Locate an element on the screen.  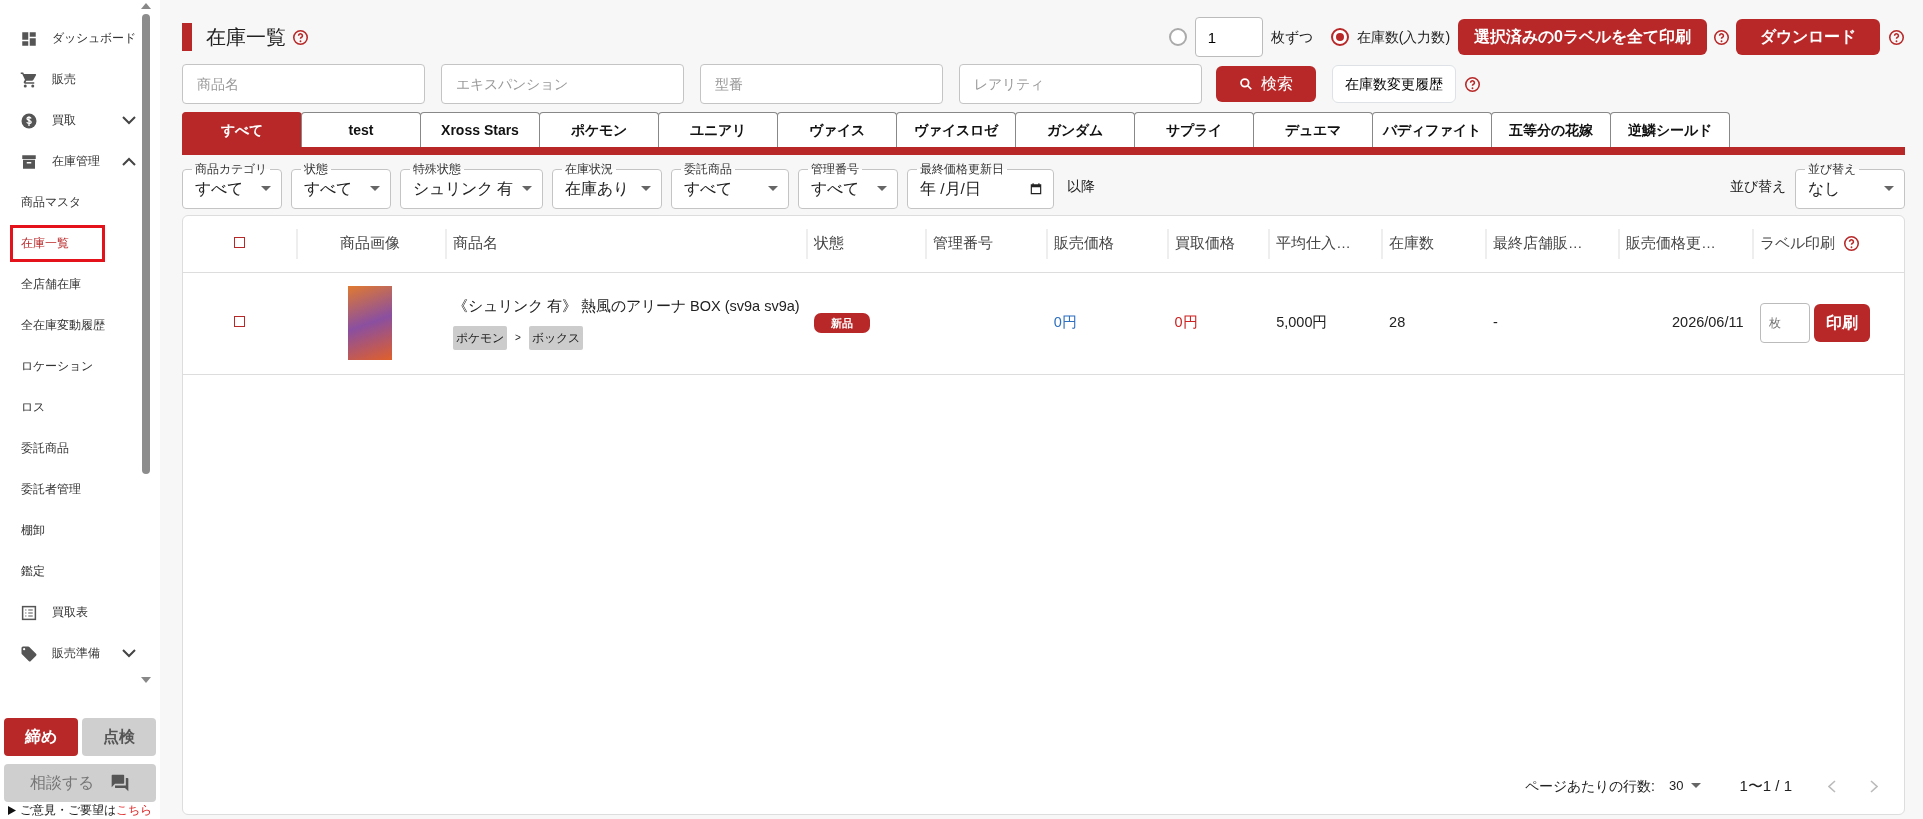
category-tab: ユニアリ is located at coordinates (718, 129).